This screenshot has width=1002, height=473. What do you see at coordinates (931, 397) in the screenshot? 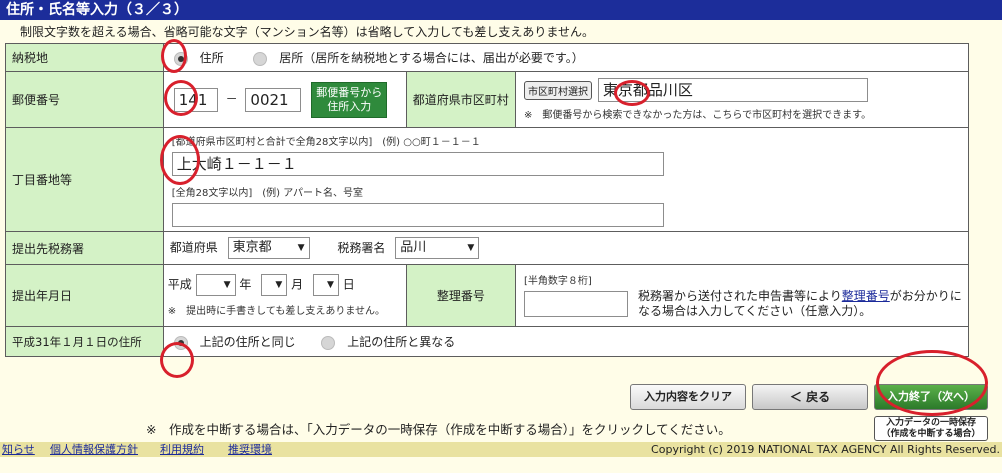
I see `next-button: 入力終了（次へ）` at bounding box center [931, 397].